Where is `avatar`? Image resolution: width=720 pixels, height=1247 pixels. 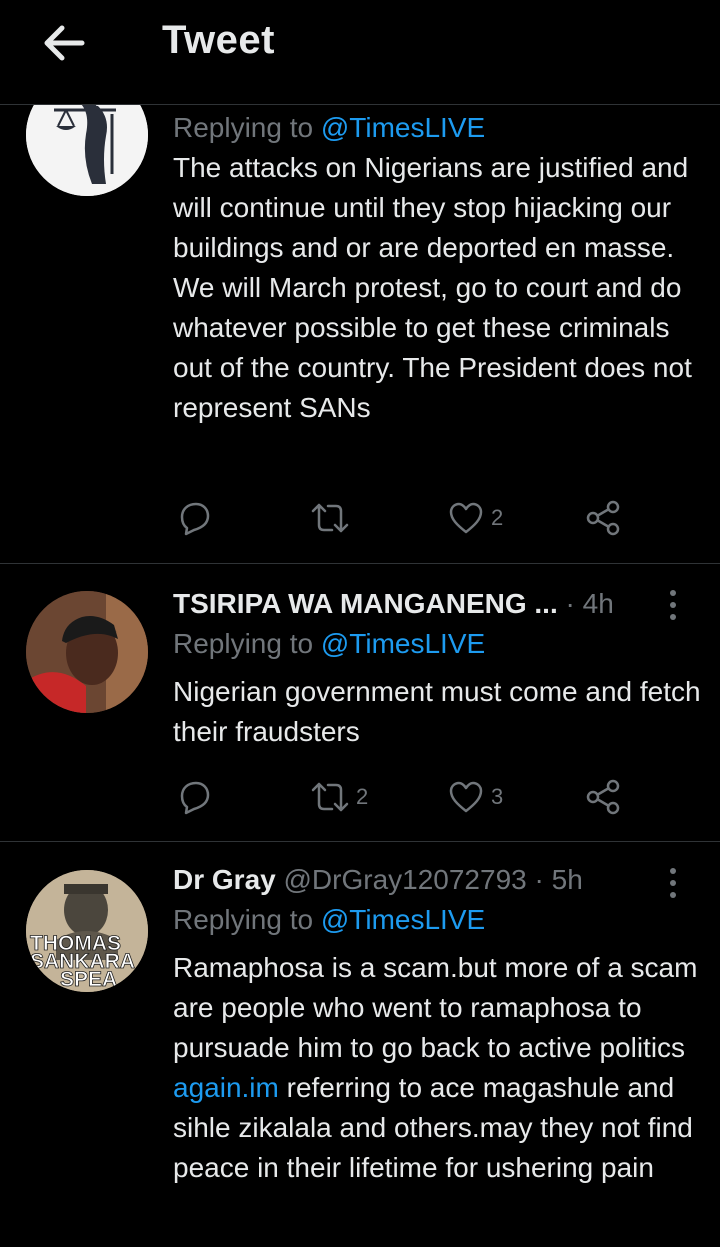
avatar is located at coordinates (87, 652).